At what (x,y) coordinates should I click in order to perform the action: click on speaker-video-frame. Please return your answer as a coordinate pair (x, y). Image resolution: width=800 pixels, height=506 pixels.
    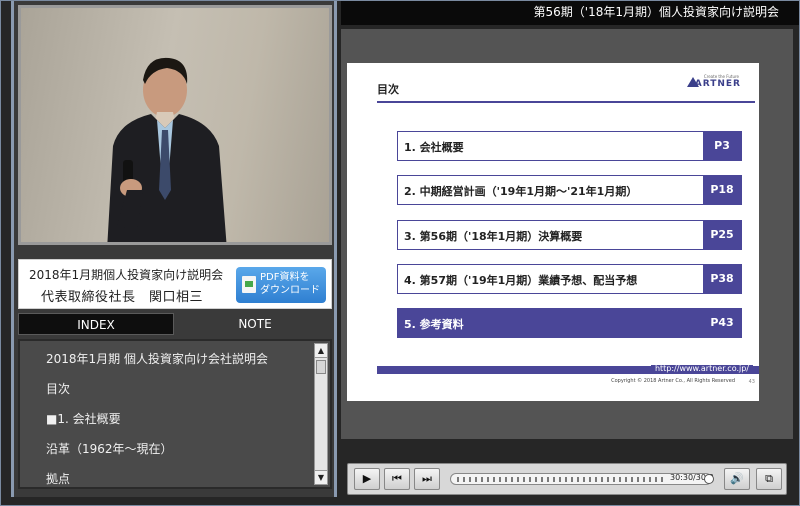
    Looking at the image, I should click on (167, 149).